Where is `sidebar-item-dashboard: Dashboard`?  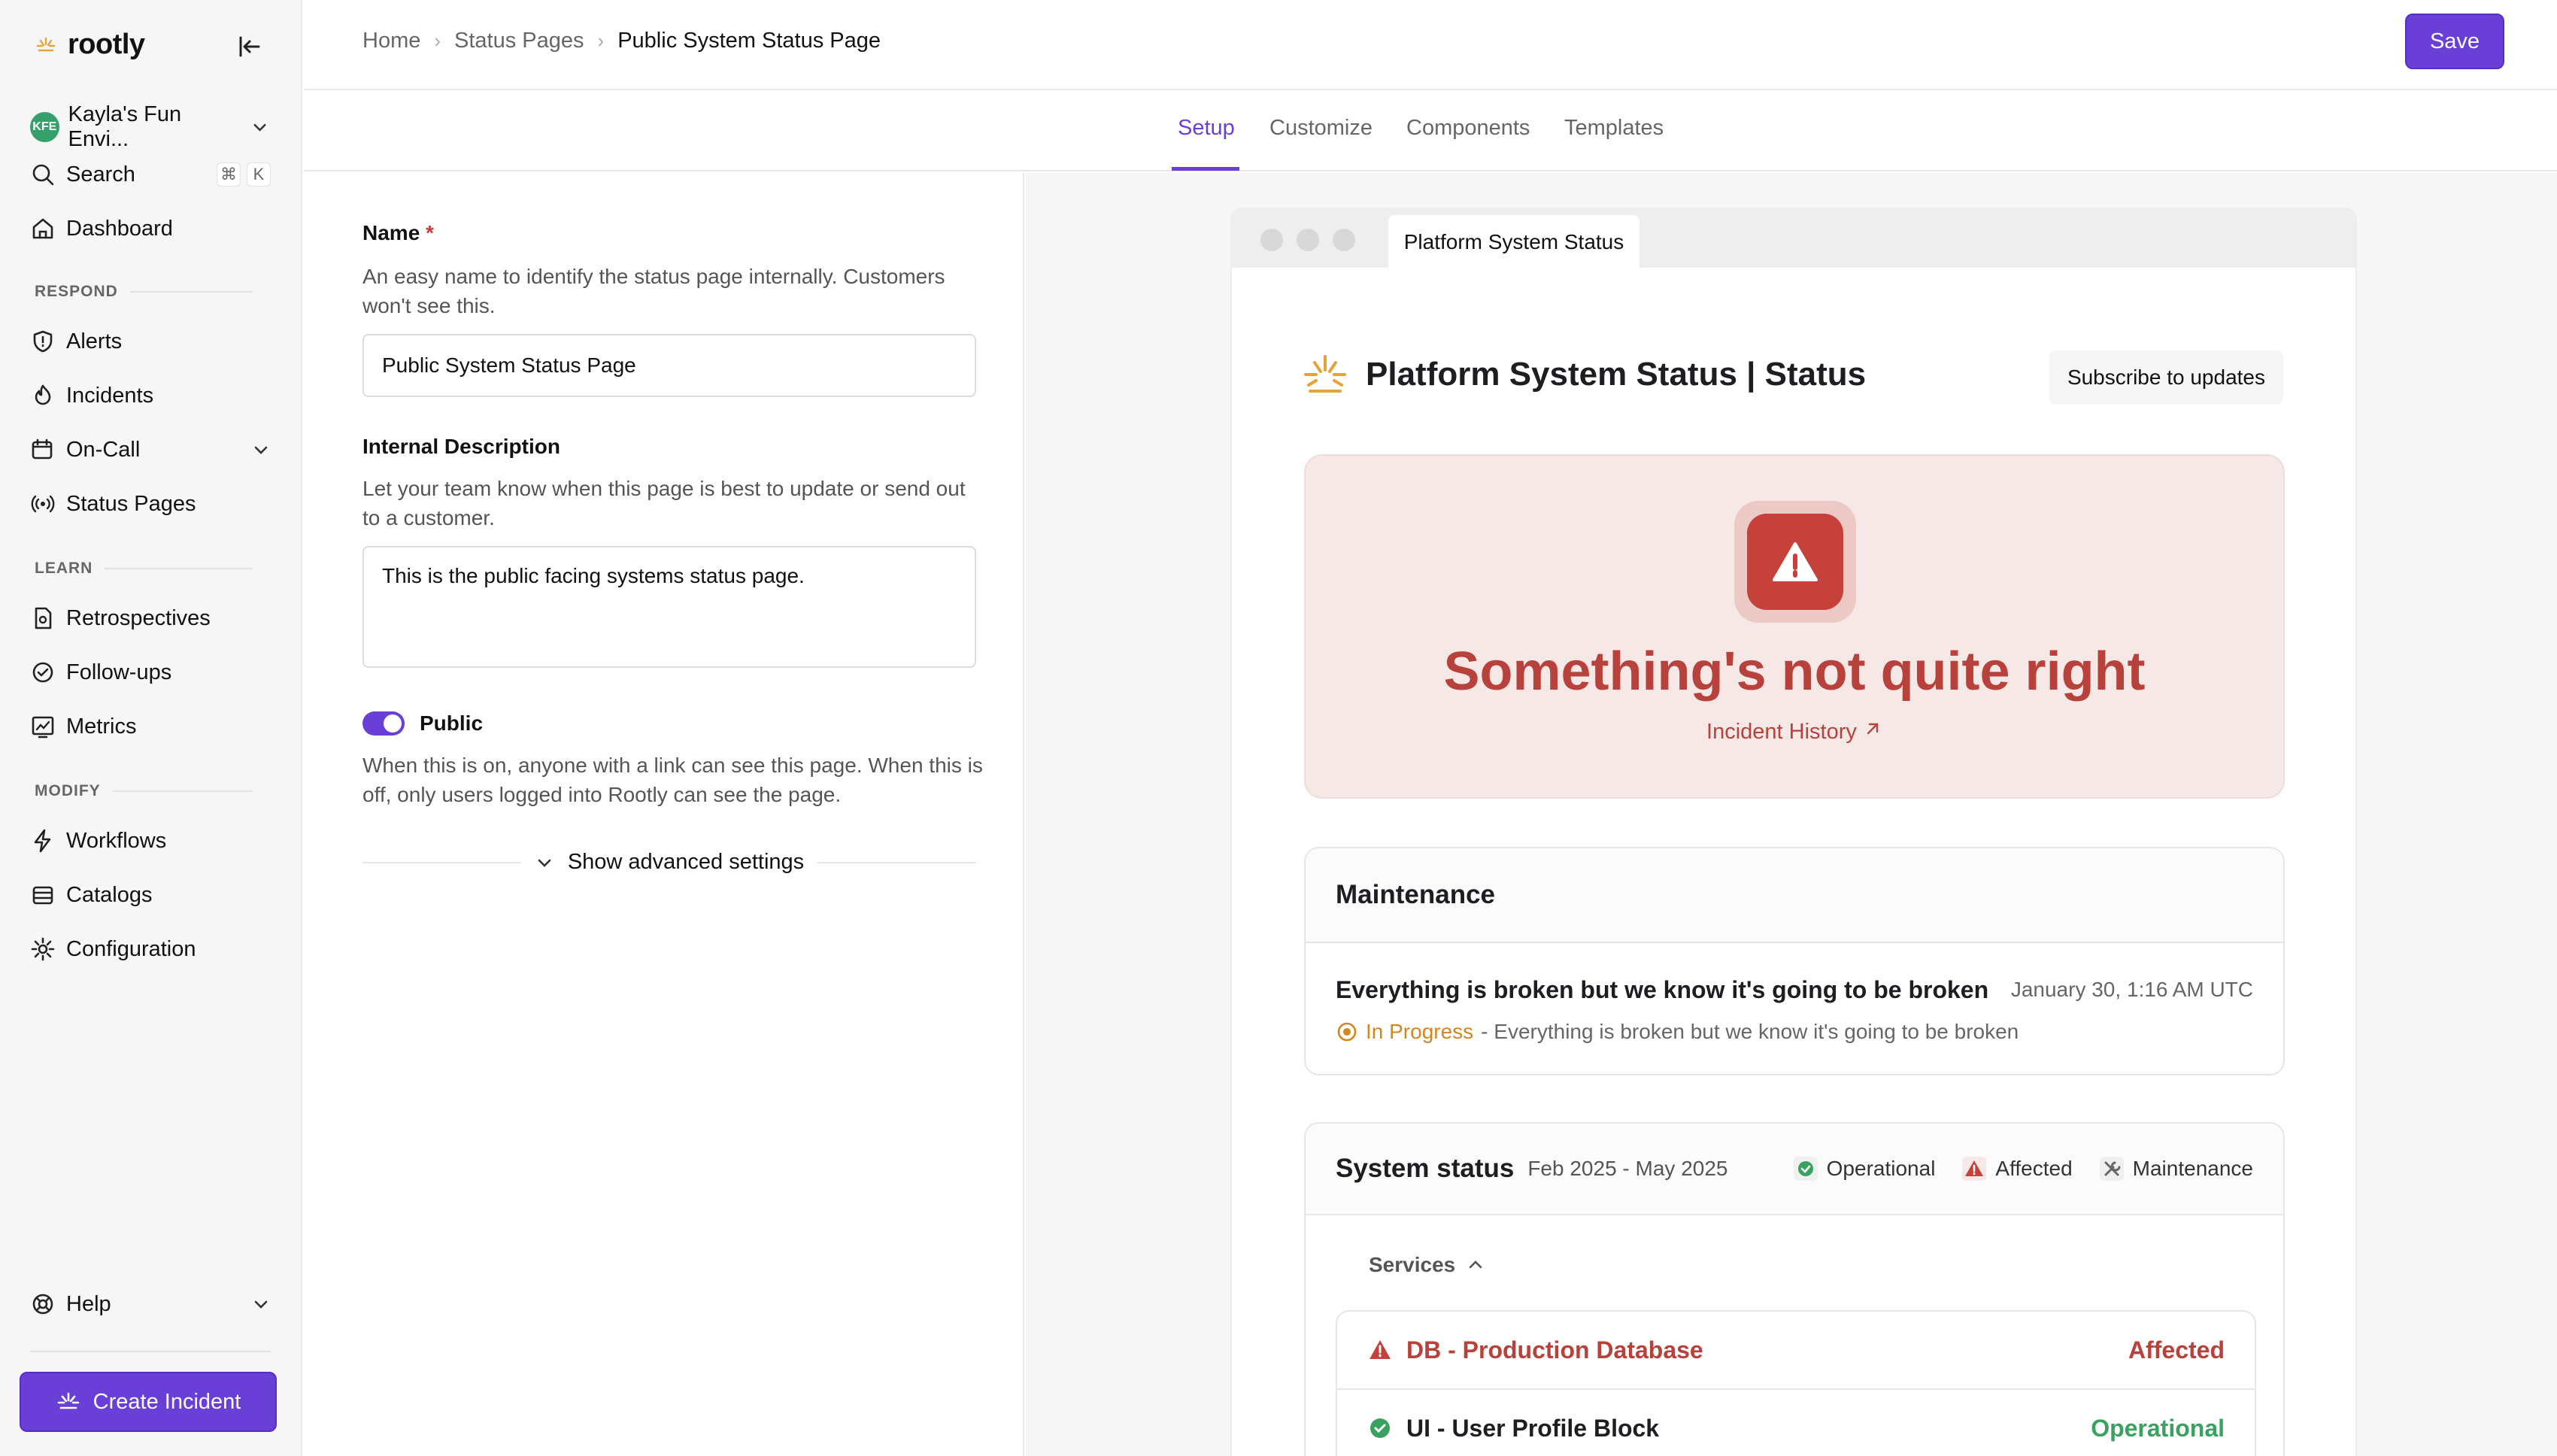
sidebar-item-dashboard: Dashboard is located at coordinates (150, 229).